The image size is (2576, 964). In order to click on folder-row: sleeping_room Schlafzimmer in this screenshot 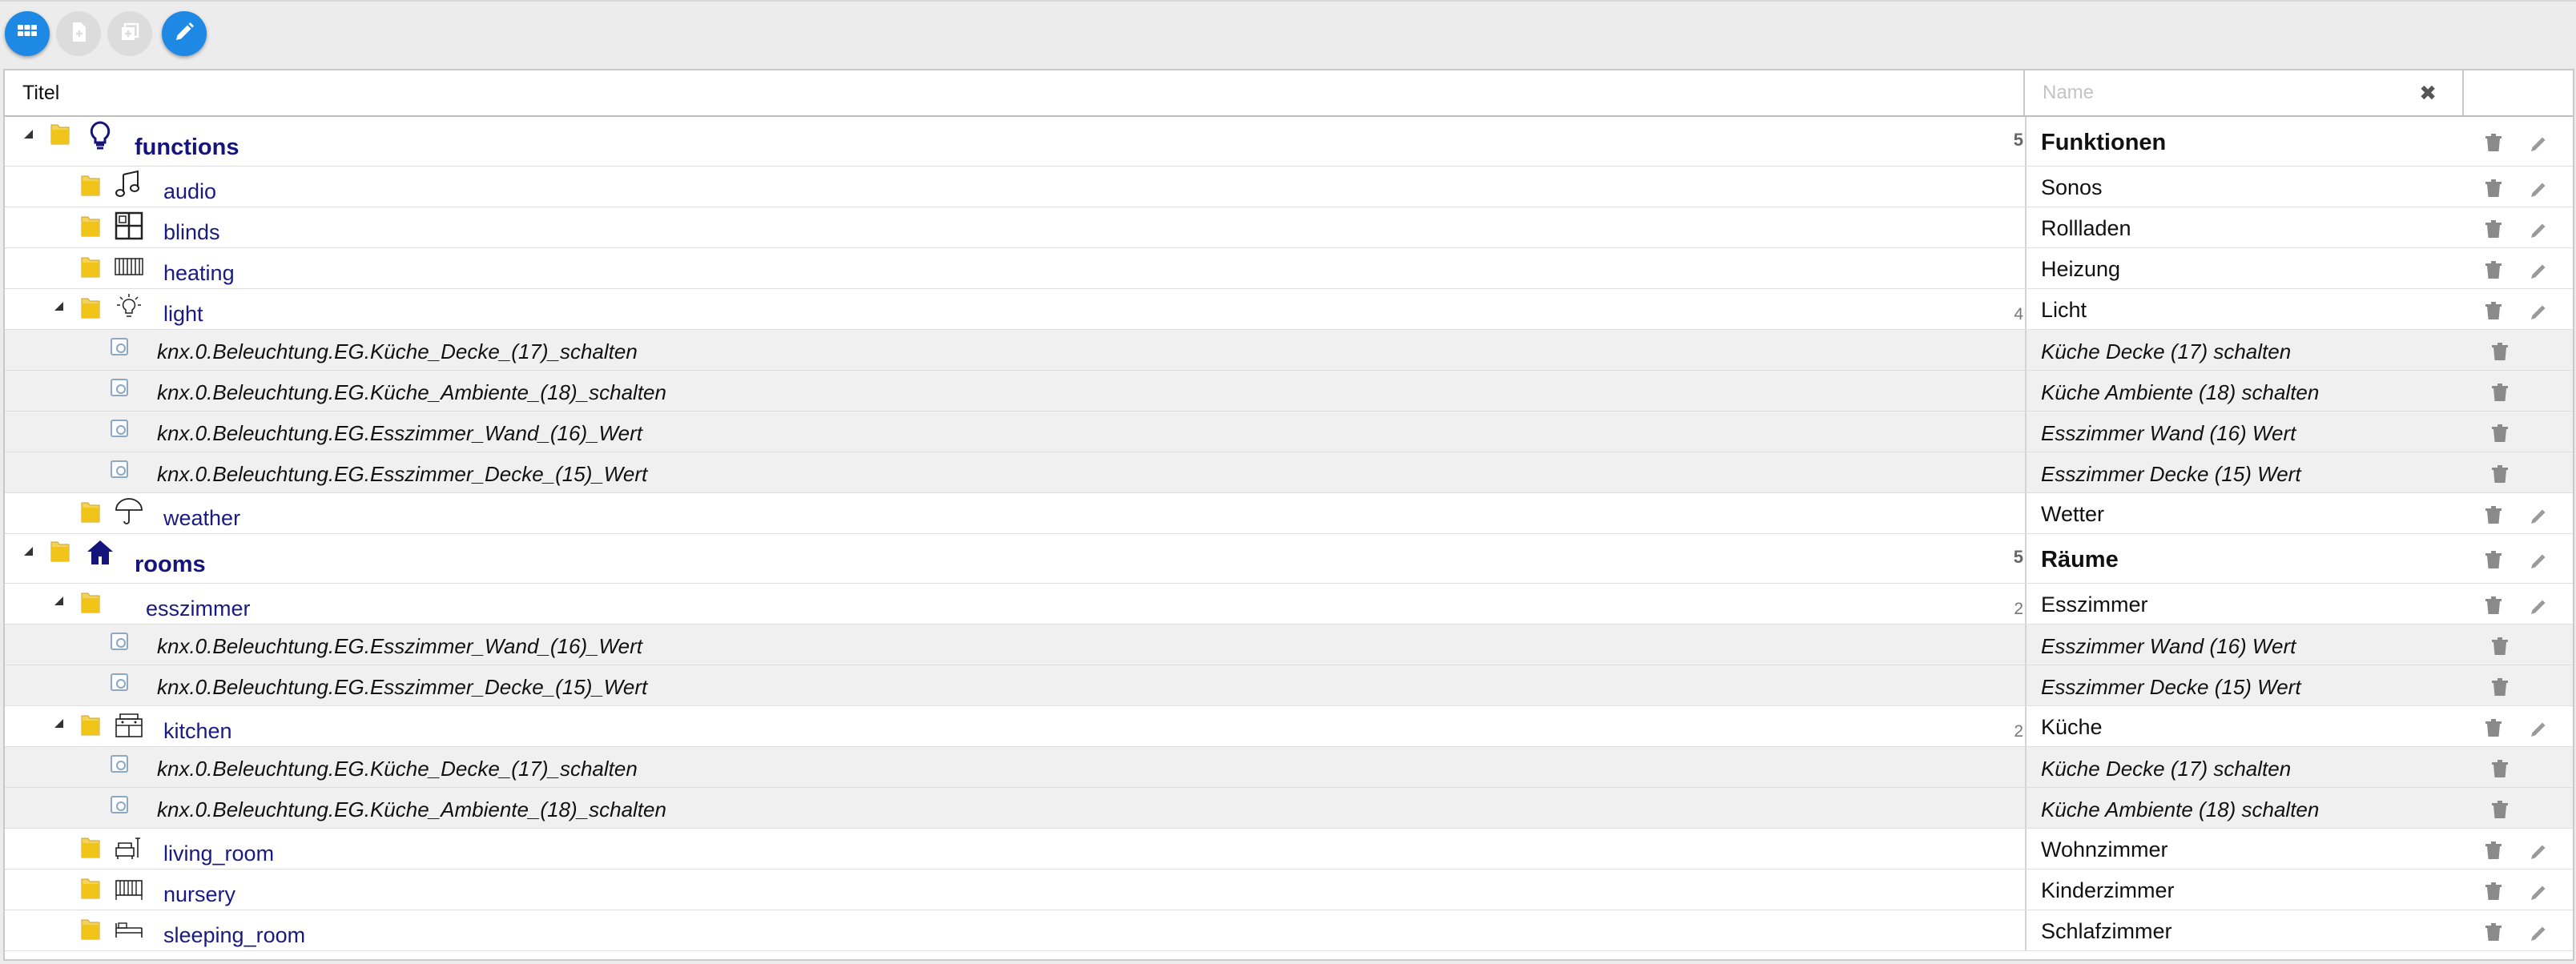, I will do `click(1289, 931)`.